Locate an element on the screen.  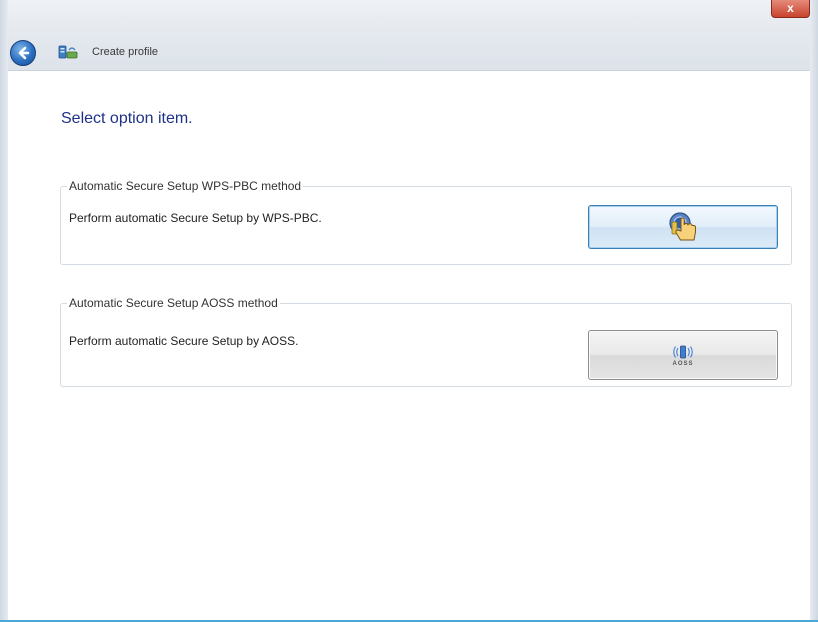
aoss-button-label: AOSS is located at coordinates (683, 363).